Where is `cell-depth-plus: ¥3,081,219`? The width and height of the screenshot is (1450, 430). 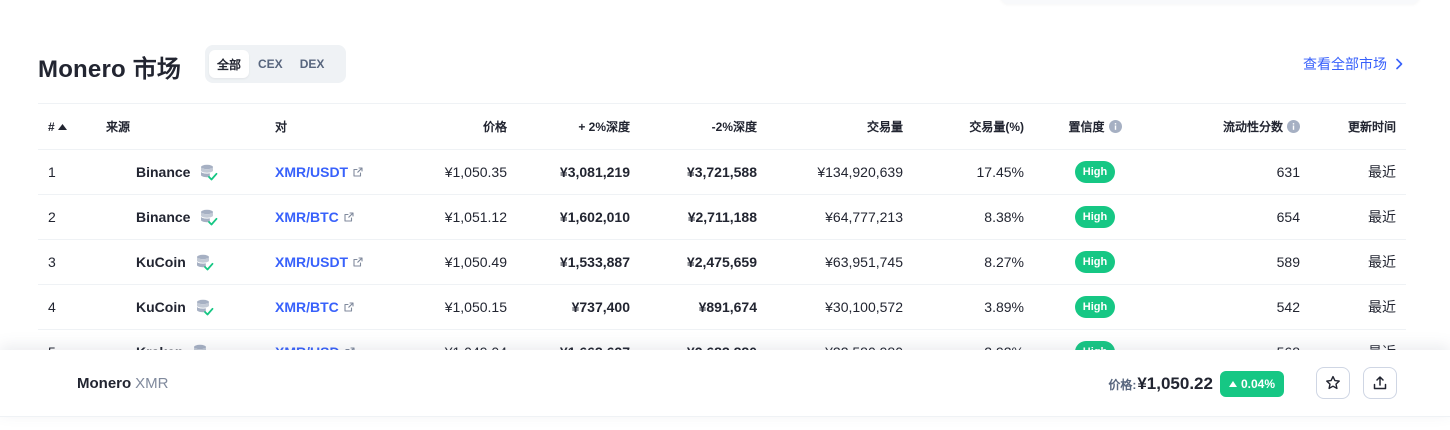
cell-depth-plus: ¥3,081,219 is located at coordinates (594, 172).